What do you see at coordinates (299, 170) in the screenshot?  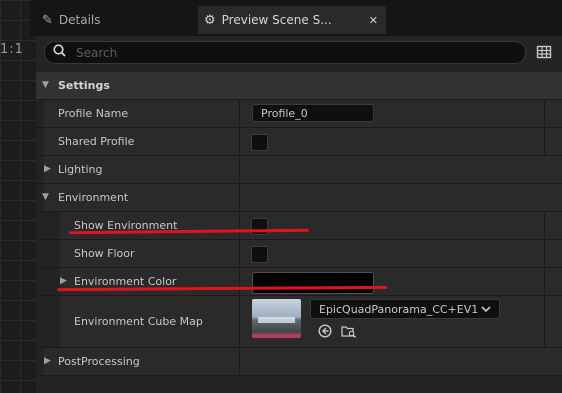 I see `category-lighting: ▶ Lighting` at bounding box center [299, 170].